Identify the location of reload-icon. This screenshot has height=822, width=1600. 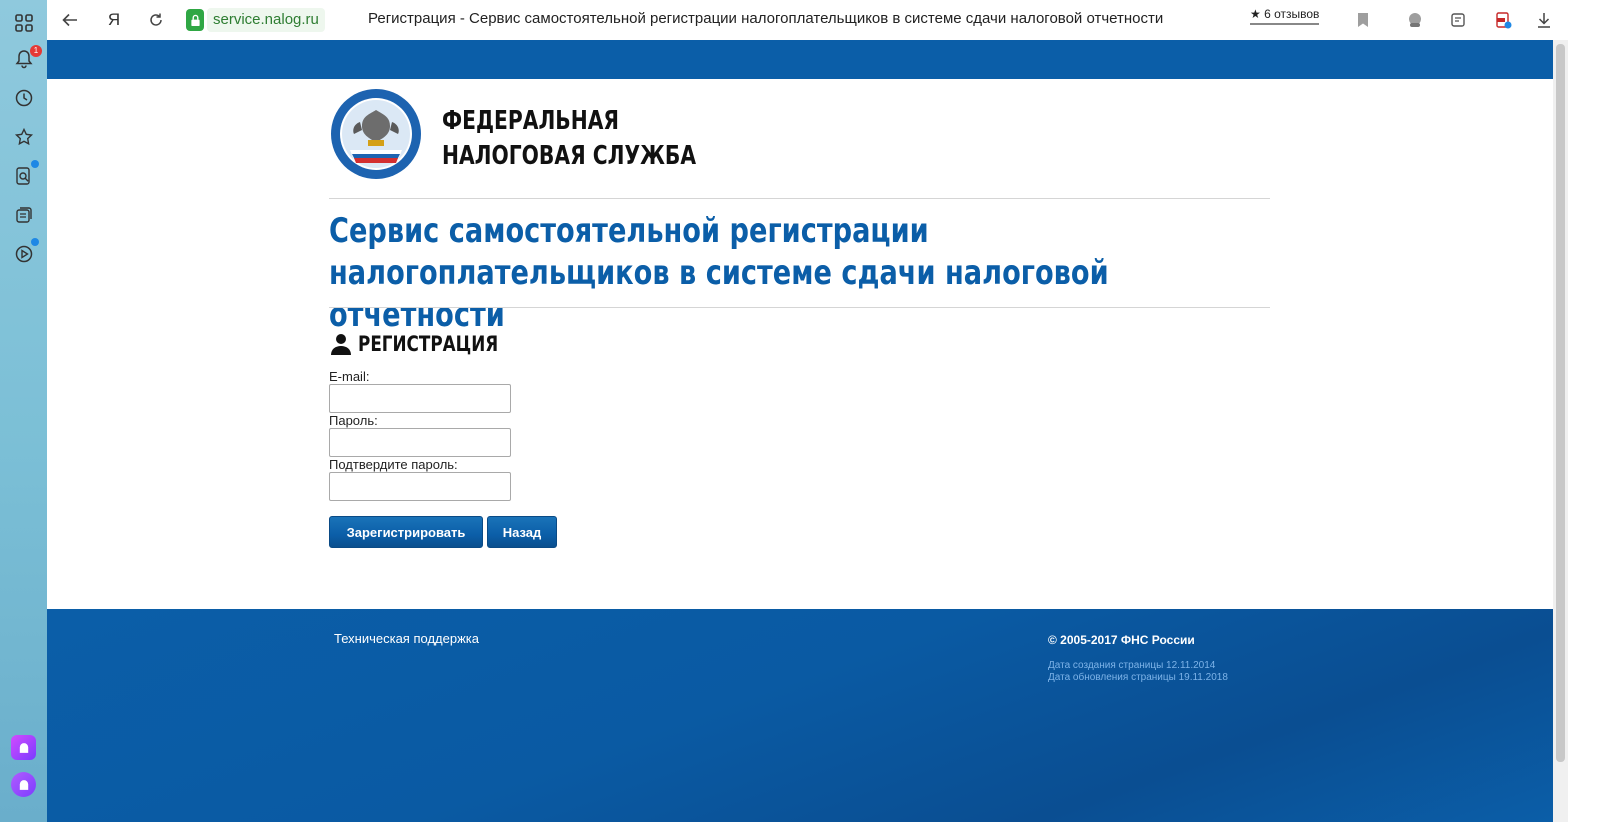
(156, 20).